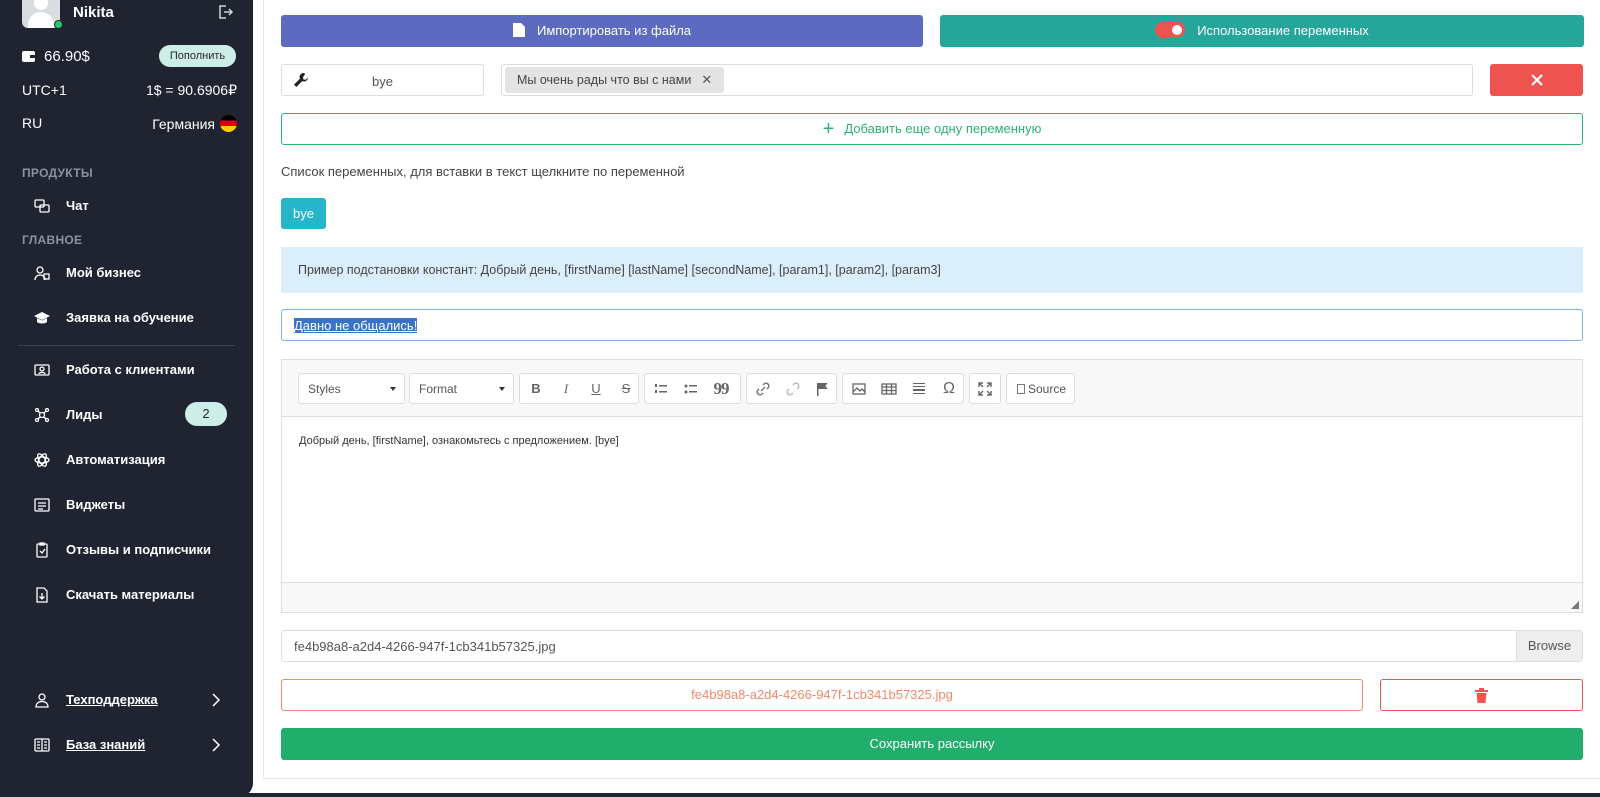 Image resolution: width=1600 pixels, height=797 pixels. Describe the element at coordinates (42, 206) in the screenshot. I see `chat-icon` at that location.